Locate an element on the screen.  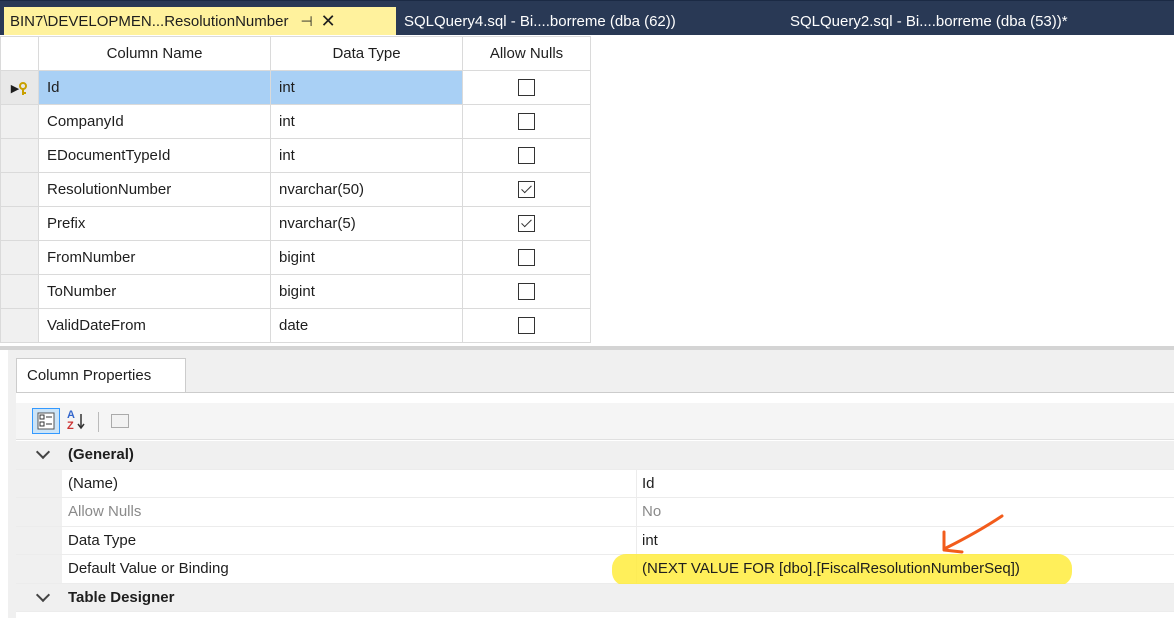
grid-header-row: Column Name Data Type Allow Nulls is located at coordinates (295, 53).